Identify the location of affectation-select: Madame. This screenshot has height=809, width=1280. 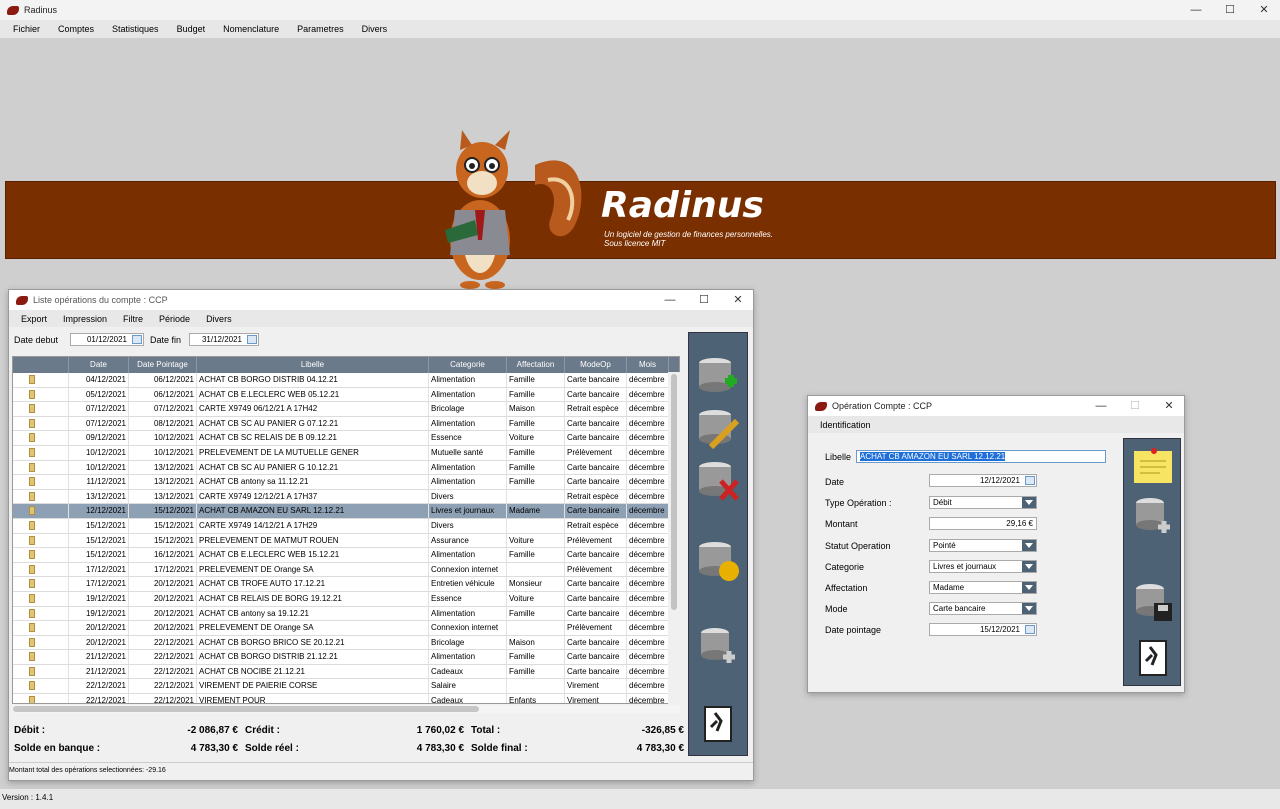
(983, 587).